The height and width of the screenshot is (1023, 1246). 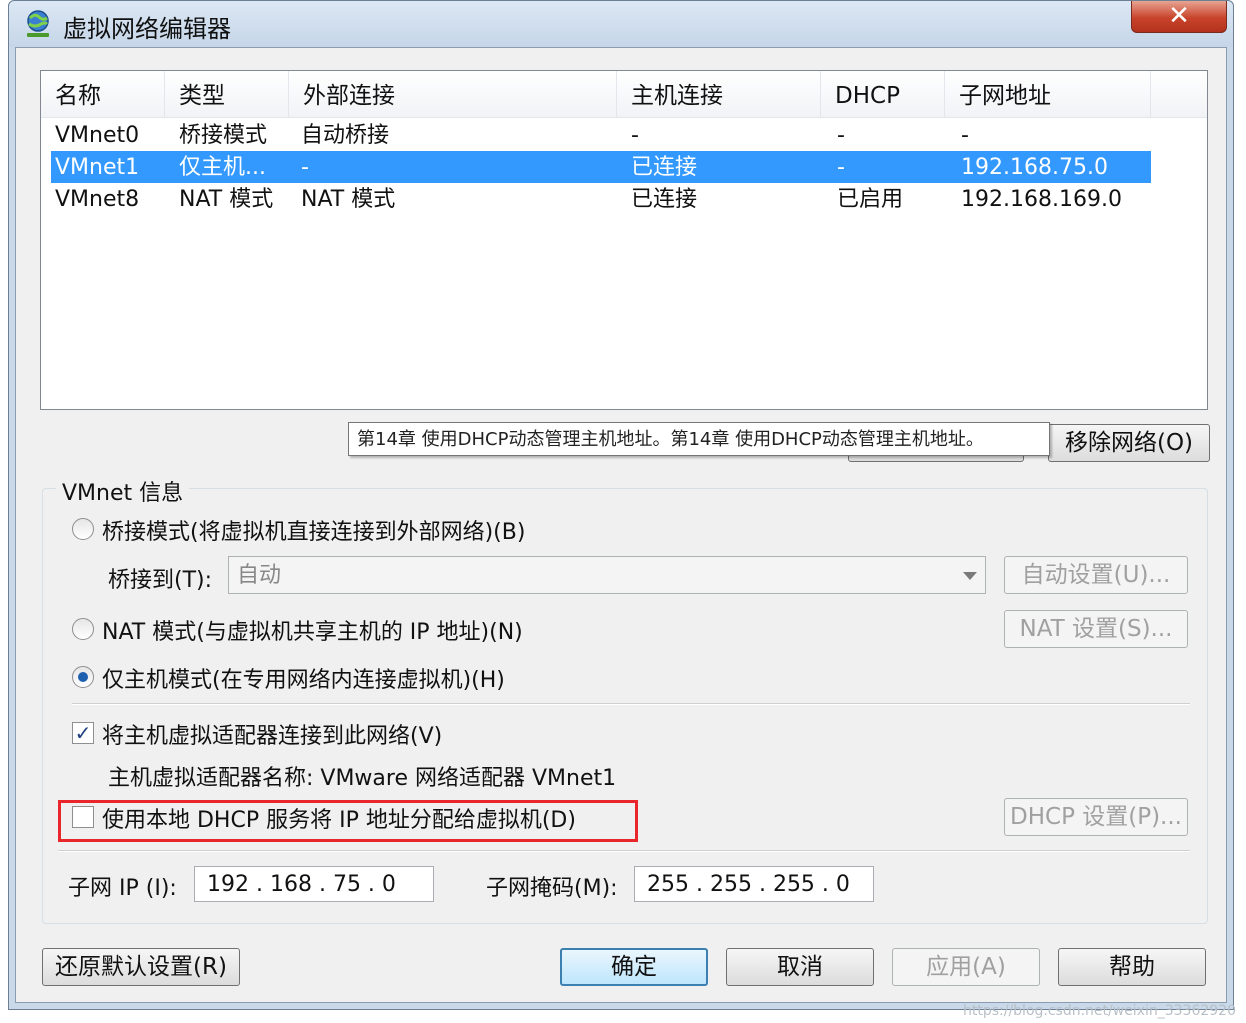 I want to click on list-header: 名称 类型 外部连接 主机连接 DHCP 子网地址, so click(x=624, y=94).